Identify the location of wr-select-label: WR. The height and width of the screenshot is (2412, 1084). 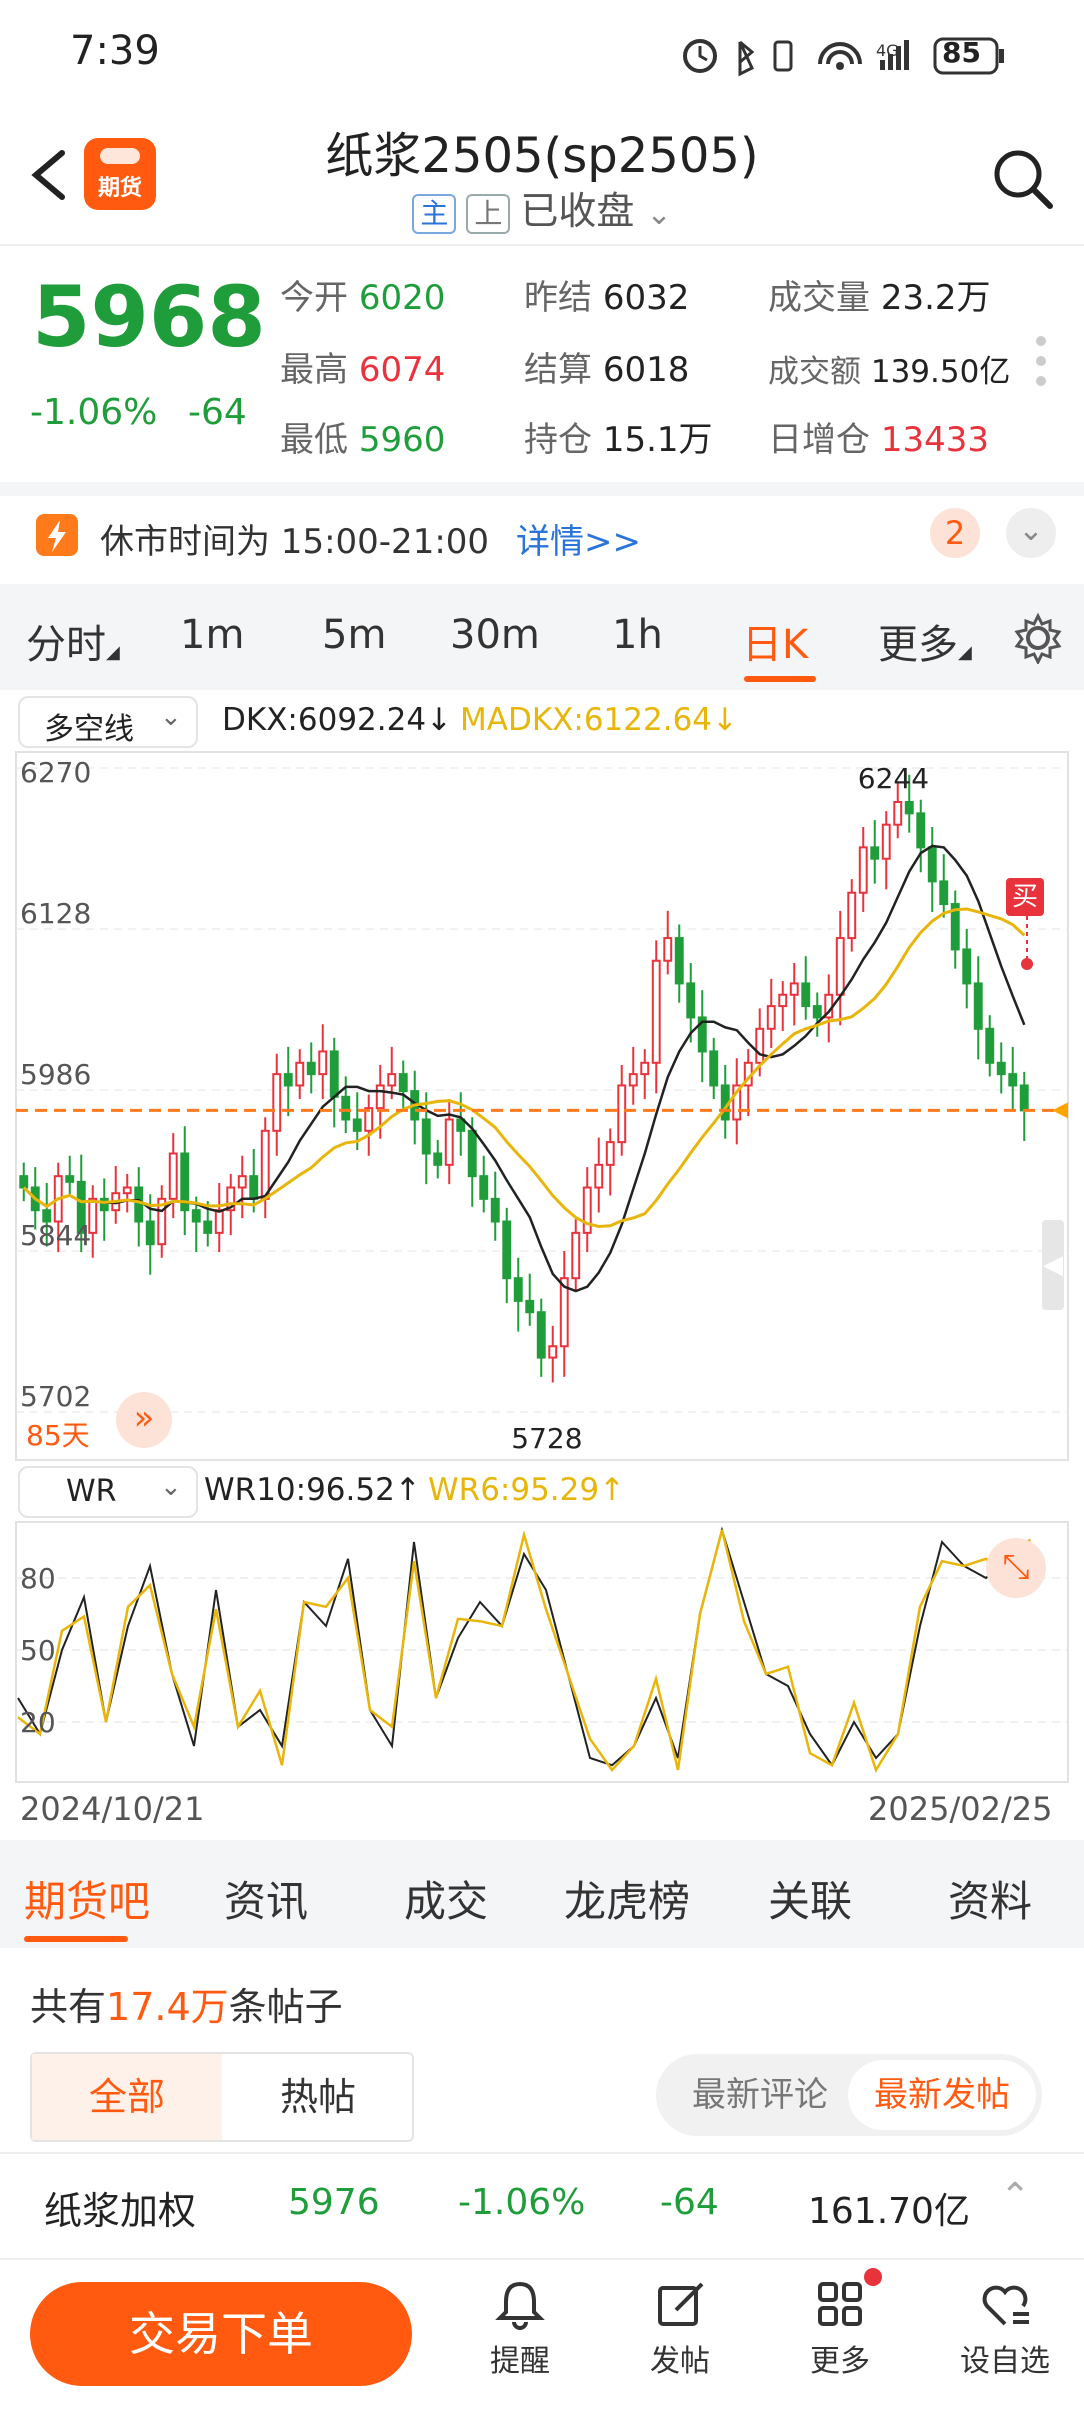
(91, 1491).